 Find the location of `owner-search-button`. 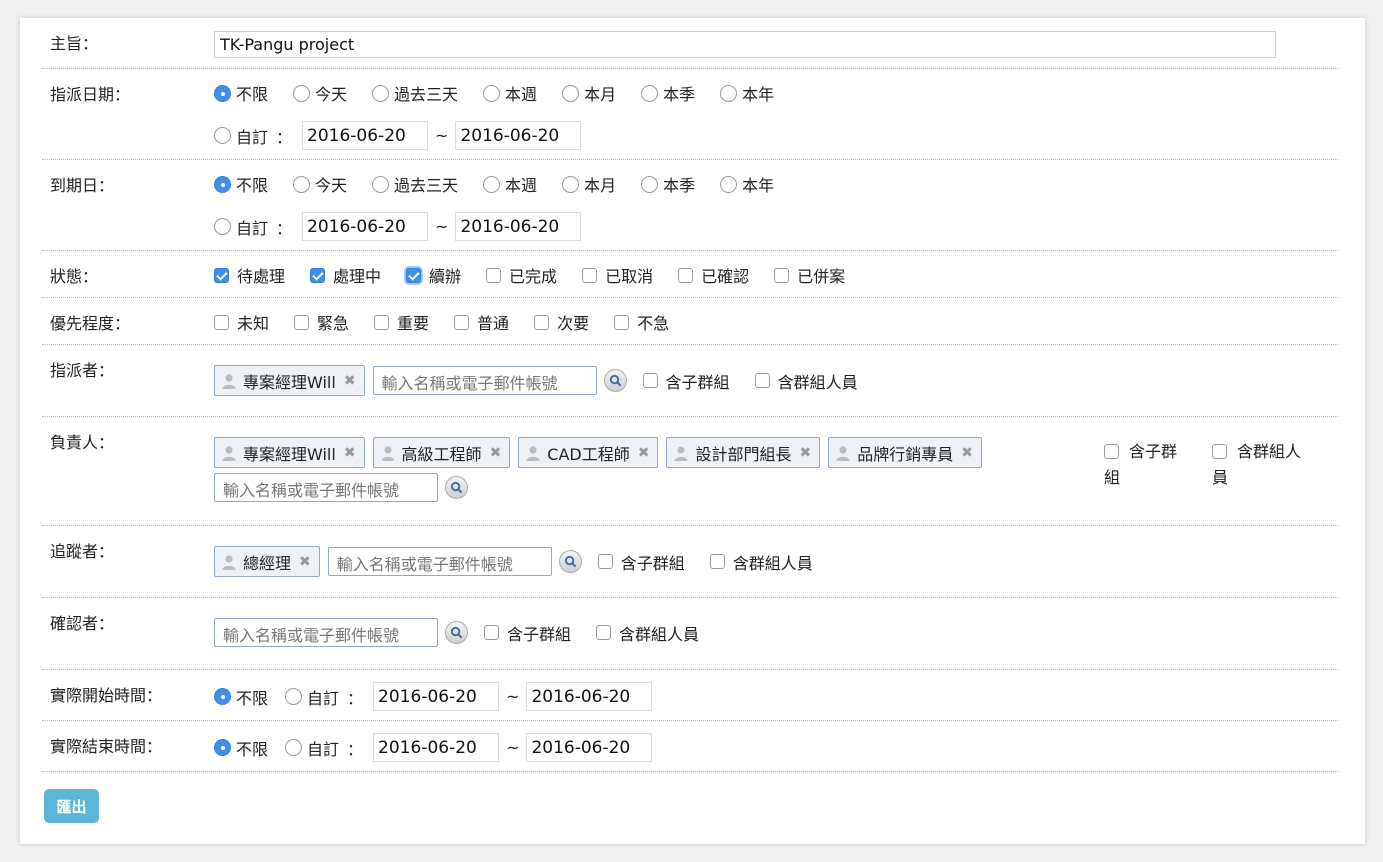

owner-search-button is located at coordinates (456, 487).